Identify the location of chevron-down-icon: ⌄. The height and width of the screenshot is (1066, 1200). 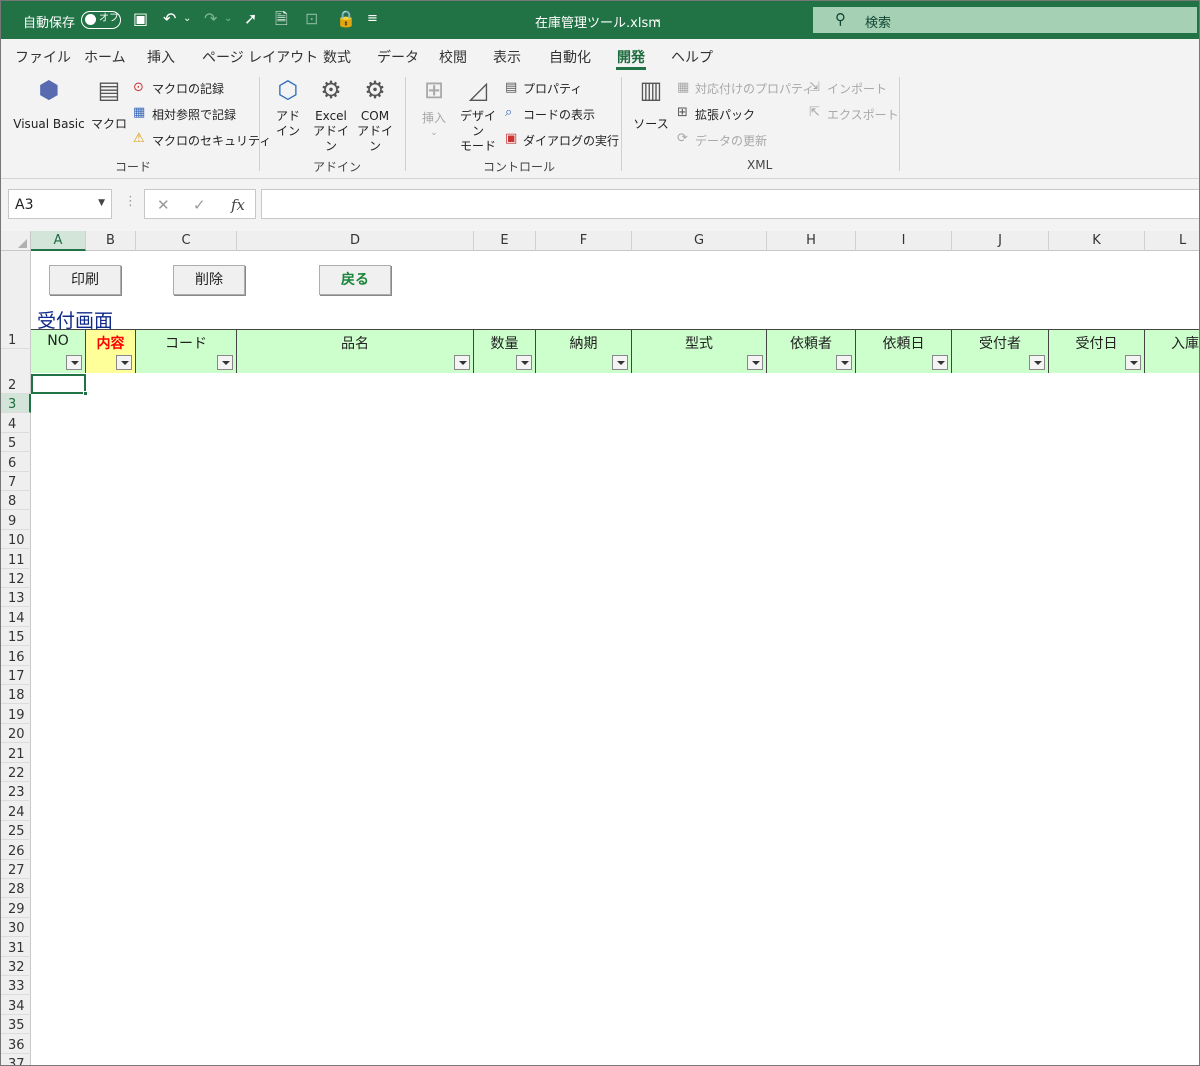
(657, 18).